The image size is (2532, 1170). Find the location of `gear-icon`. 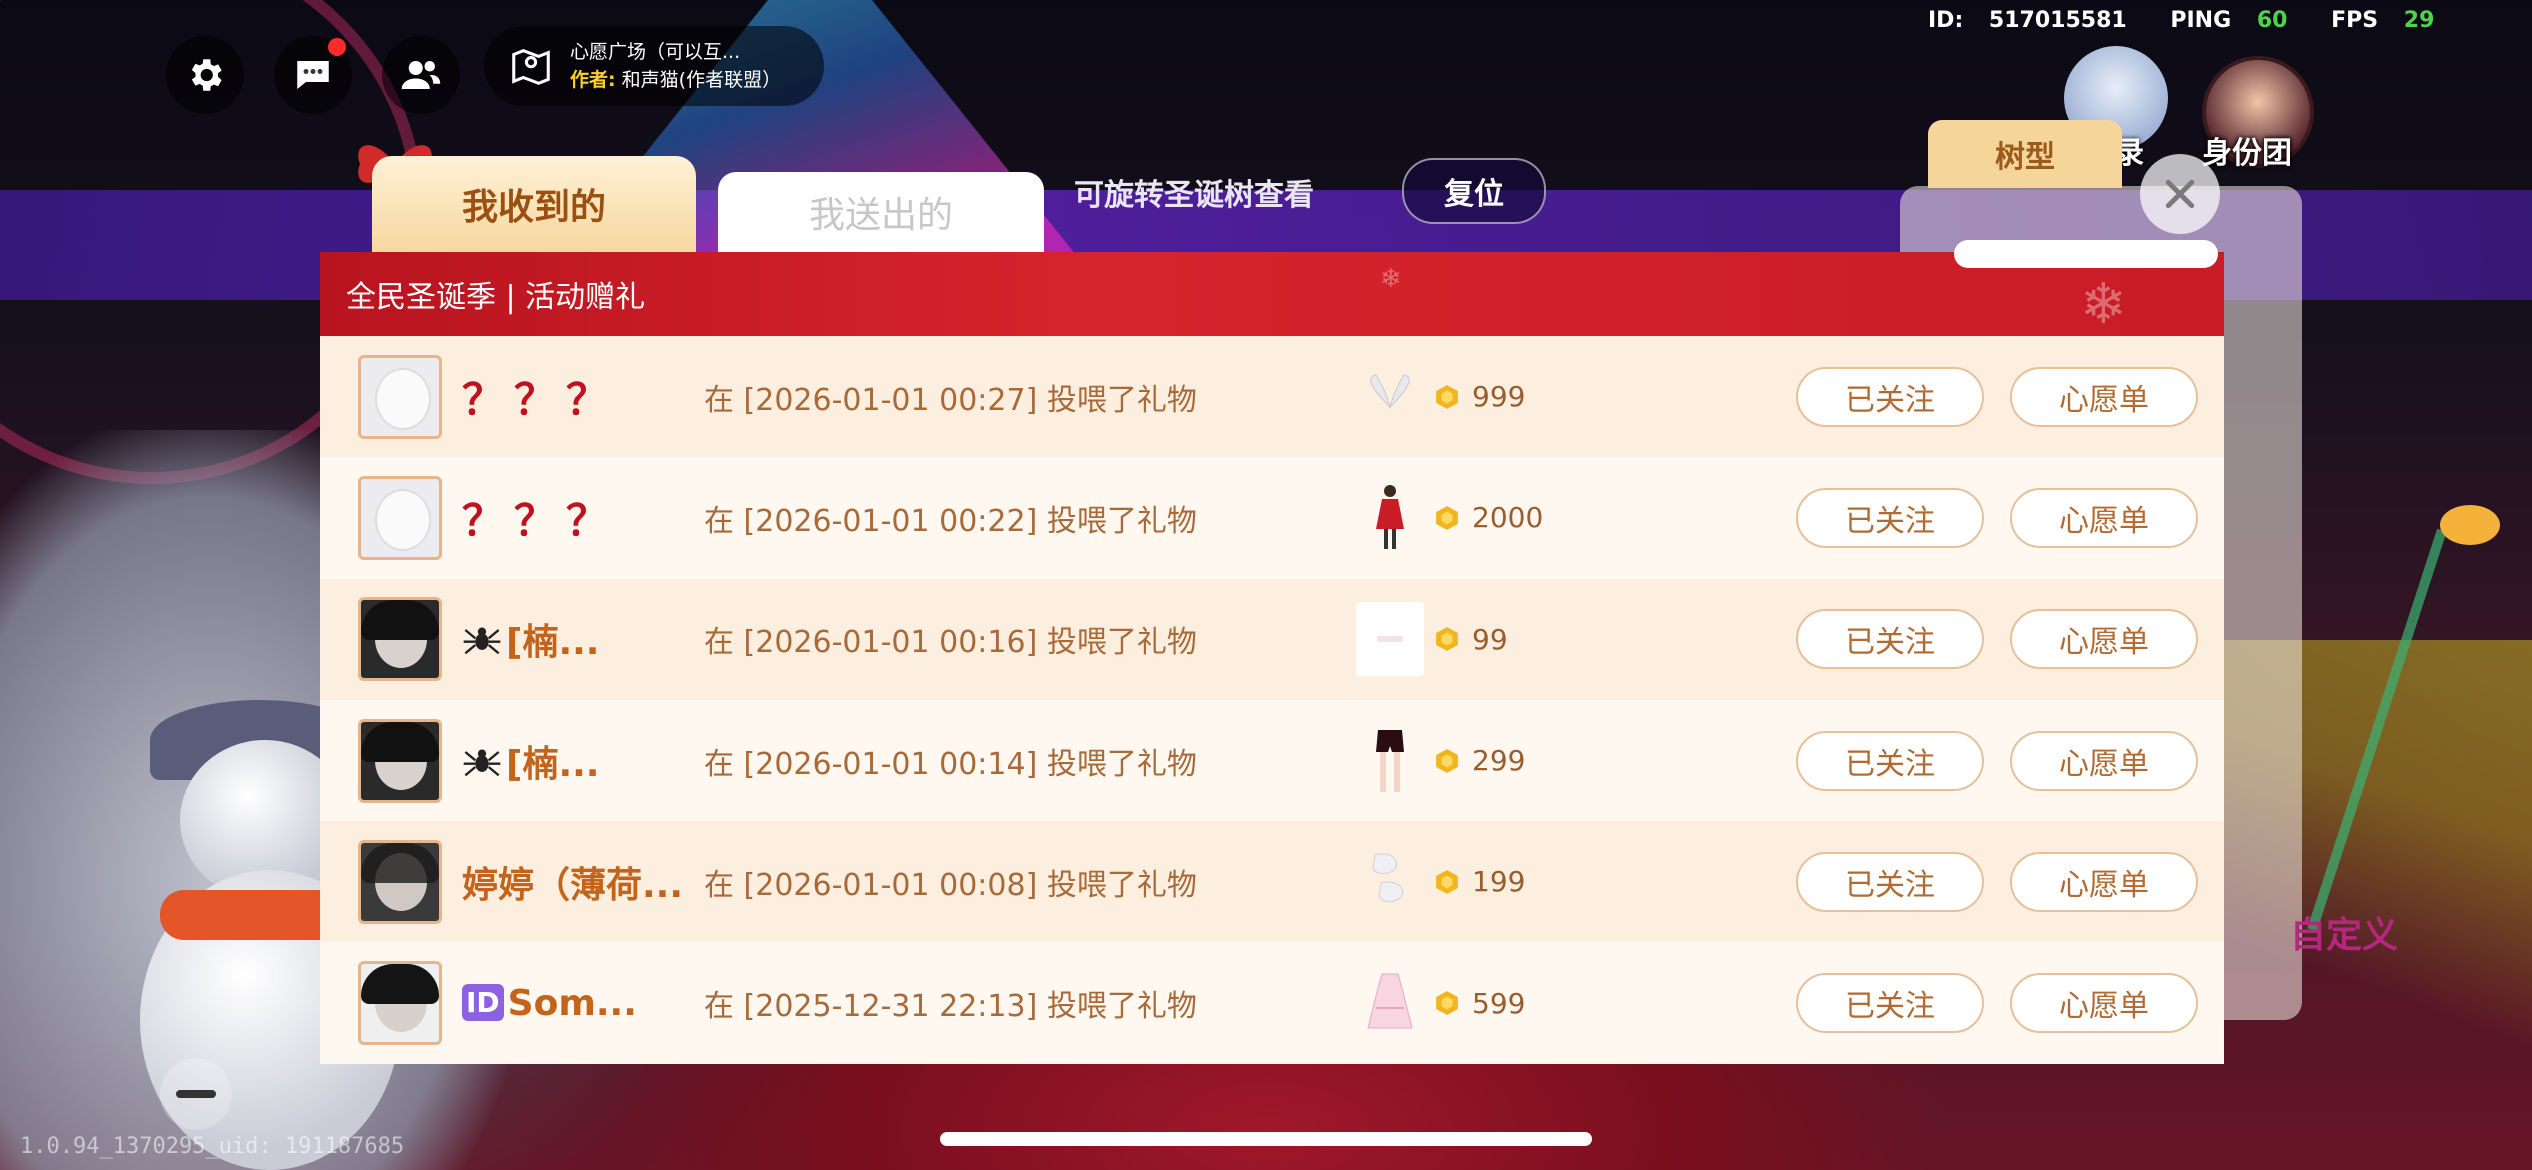

gear-icon is located at coordinates (206, 75).